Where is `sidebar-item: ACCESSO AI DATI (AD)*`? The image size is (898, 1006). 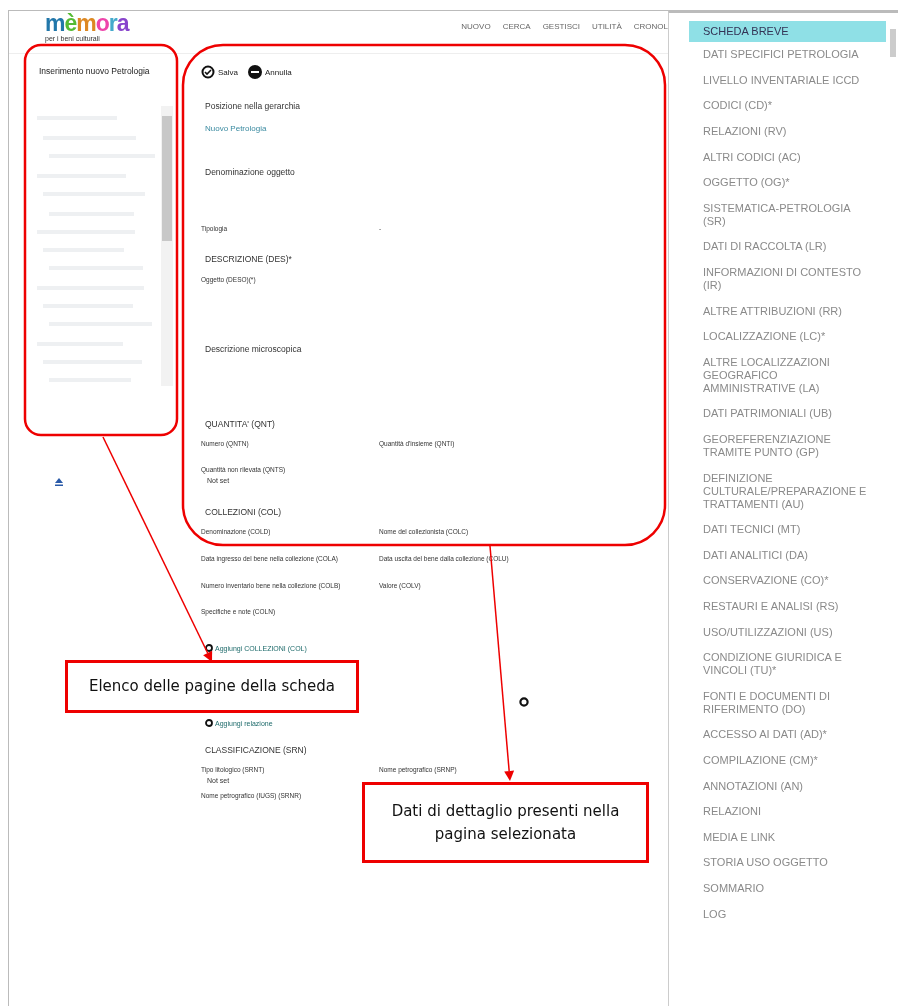
sidebar-item: ACCESSO AI DATI (AD)* is located at coordinates (788, 735).